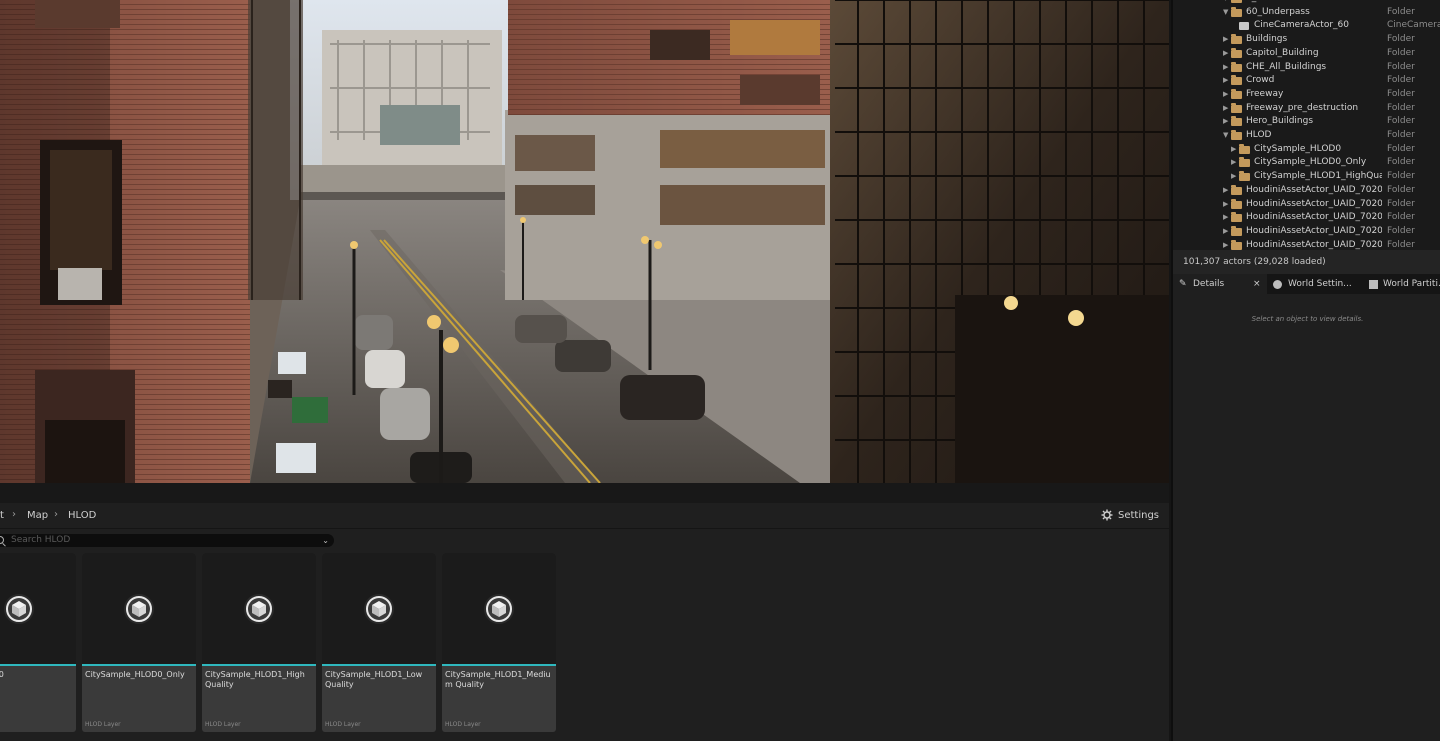 Image resolution: width=1440 pixels, height=741 pixels. What do you see at coordinates (1306, 54) in the screenshot?
I see `outliner-row: ▶ Capitol_Building Folder` at bounding box center [1306, 54].